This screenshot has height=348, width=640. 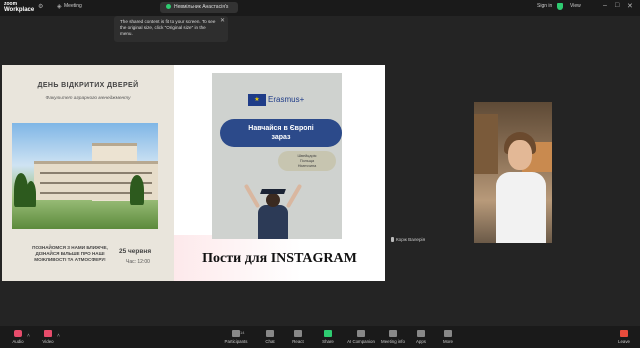 I want to click on share-status-icon, so click(x=168, y=7).